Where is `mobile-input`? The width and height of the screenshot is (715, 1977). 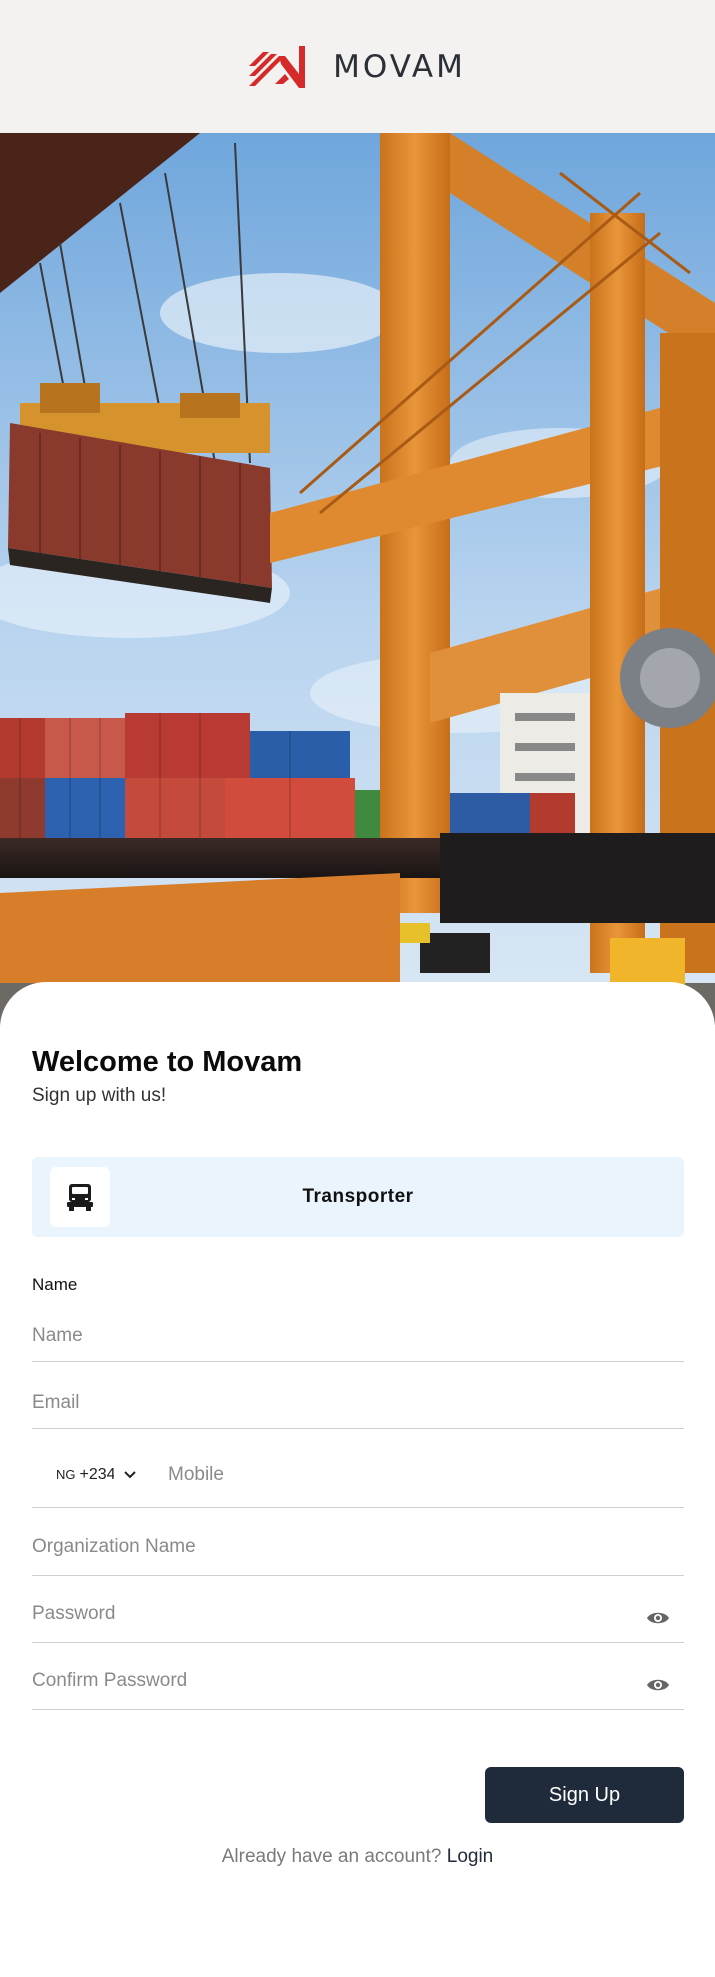 mobile-input is located at coordinates (420, 1474).